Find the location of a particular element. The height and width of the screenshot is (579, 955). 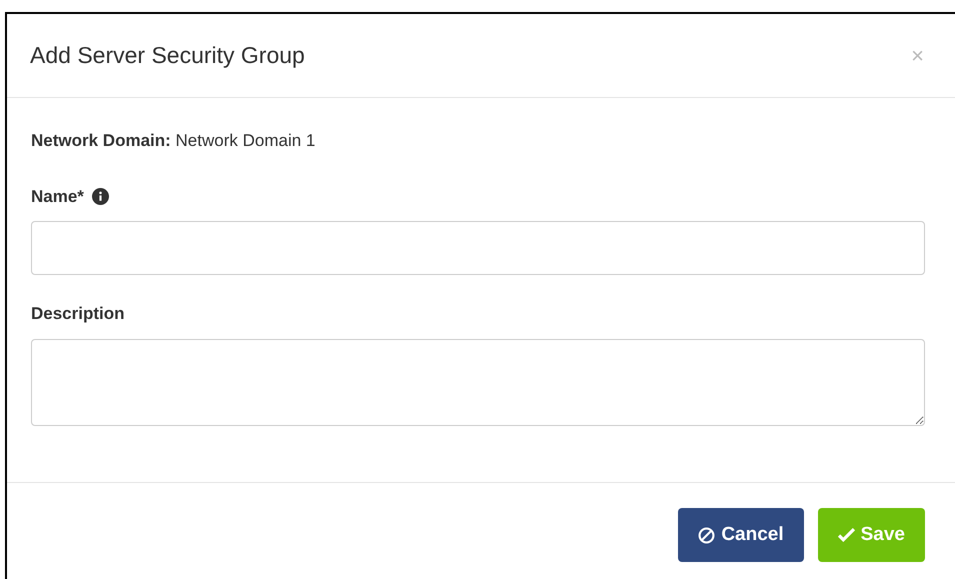

cancel-button: Cancel is located at coordinates (741, 535).